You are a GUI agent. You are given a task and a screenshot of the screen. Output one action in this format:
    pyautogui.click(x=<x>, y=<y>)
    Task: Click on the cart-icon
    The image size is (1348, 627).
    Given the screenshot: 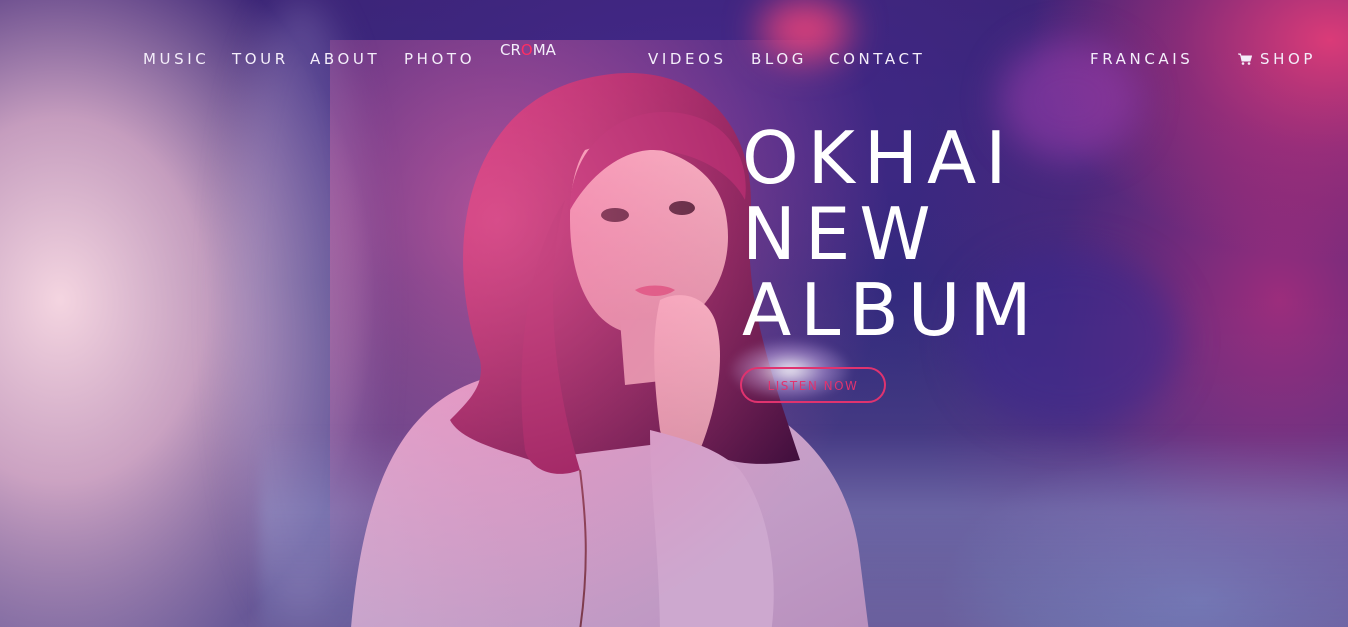 What is the action you would take?
    pyautogui.click(x=1245, y=59)
    